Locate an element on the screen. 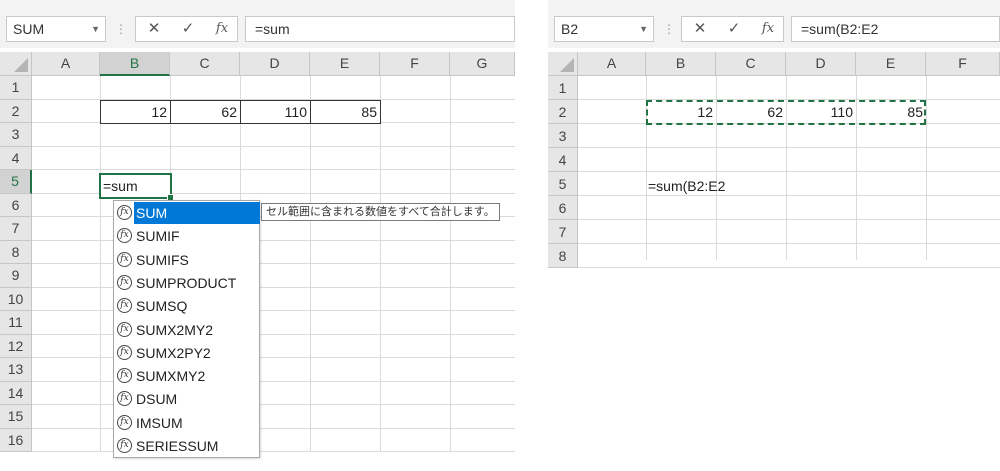  cell-b2: 12 is located at coordinates (135, 112).